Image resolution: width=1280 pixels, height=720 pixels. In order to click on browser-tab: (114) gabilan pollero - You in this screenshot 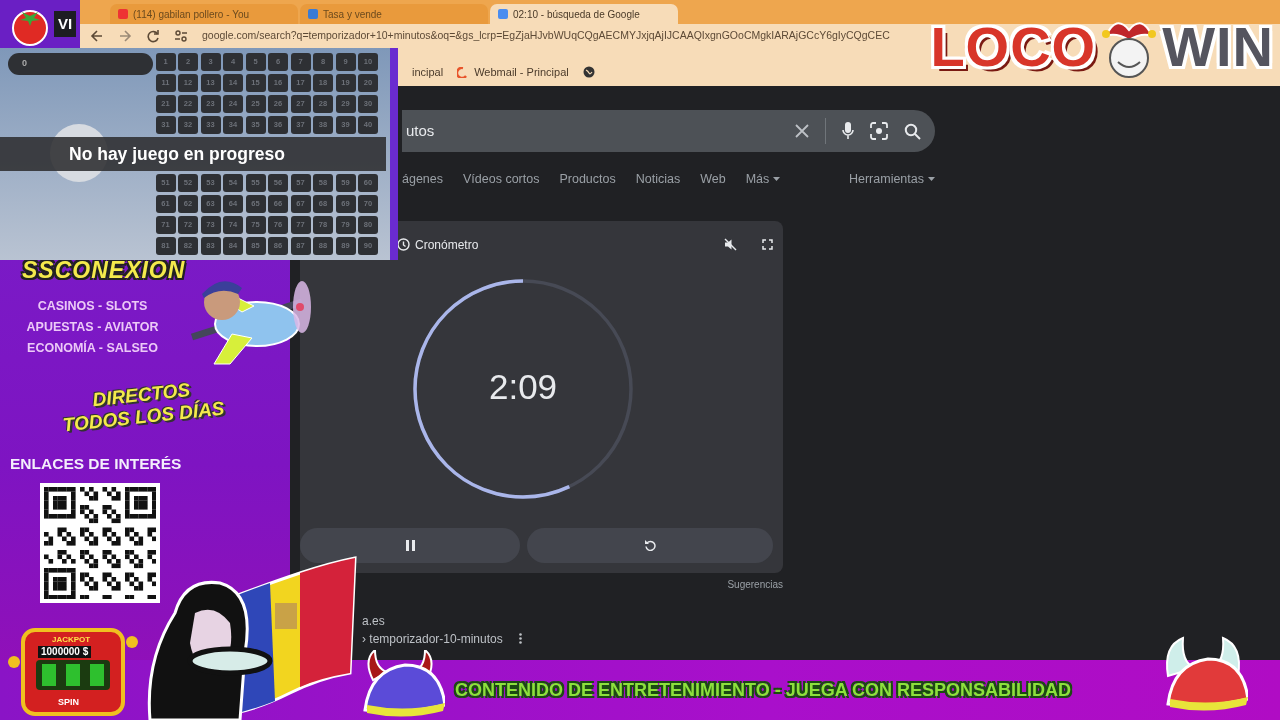, I will do `click(204, 14)`.